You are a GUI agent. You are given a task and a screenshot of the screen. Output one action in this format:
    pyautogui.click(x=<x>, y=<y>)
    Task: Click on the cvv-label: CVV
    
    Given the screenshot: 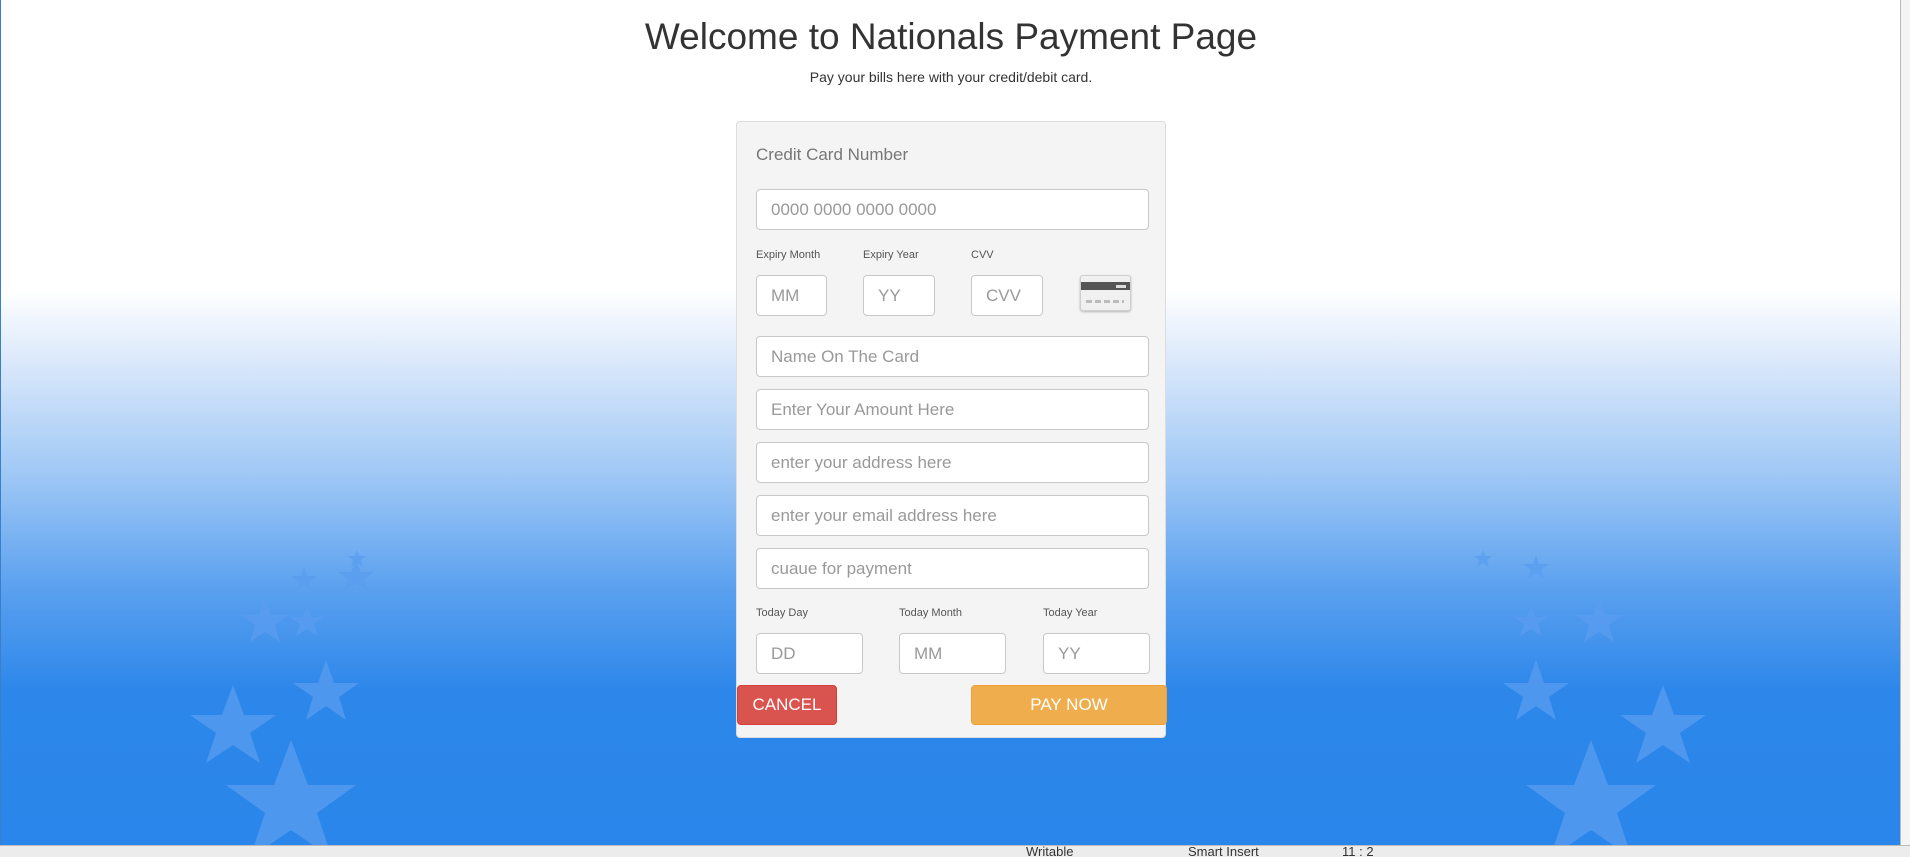 What is the action you would take?
    pyautogui.click(x=982, y=255)
    